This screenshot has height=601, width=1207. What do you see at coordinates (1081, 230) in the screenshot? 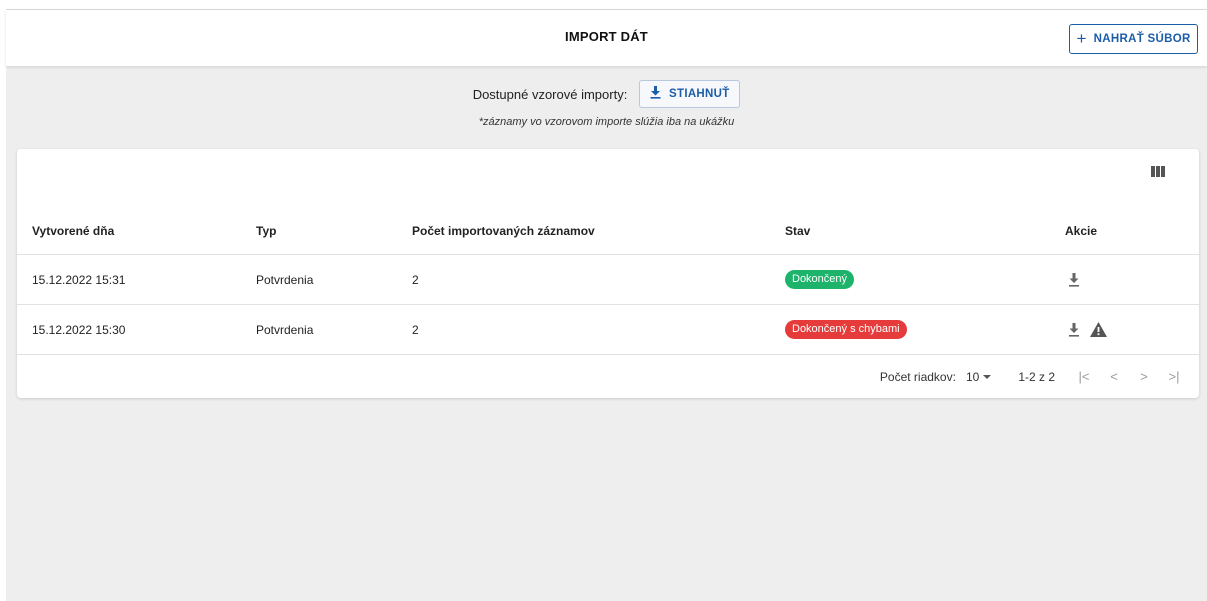
I see `column-header-actions: Akcie` at bounding box center [1081, 230].